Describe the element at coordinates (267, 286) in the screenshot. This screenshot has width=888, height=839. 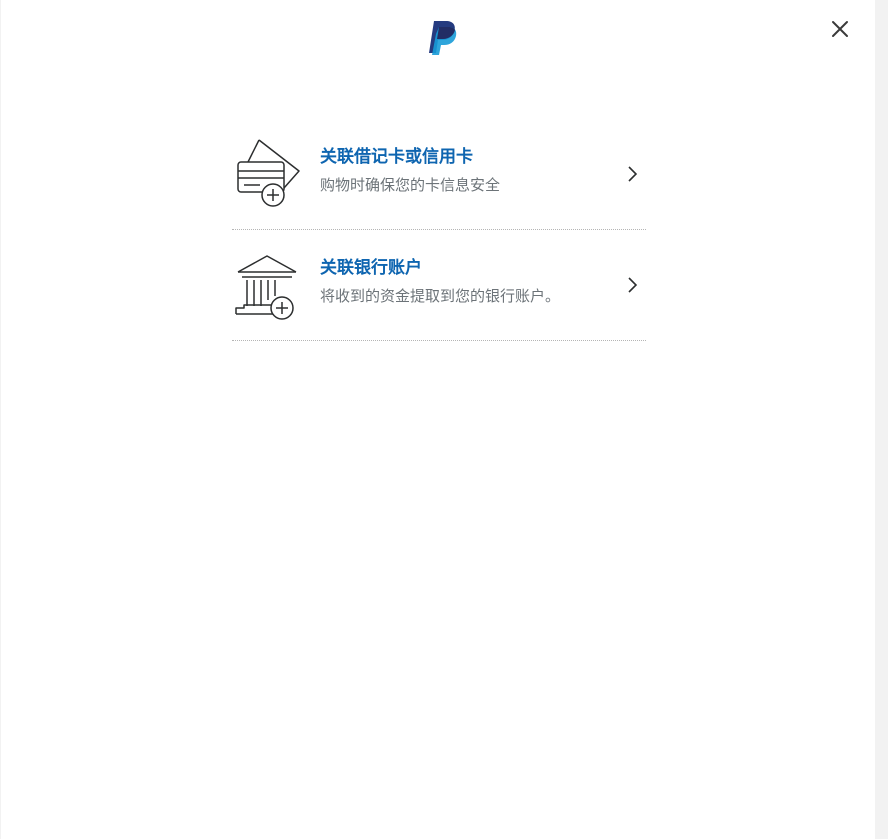
I see `bank-add-icon` at that location.